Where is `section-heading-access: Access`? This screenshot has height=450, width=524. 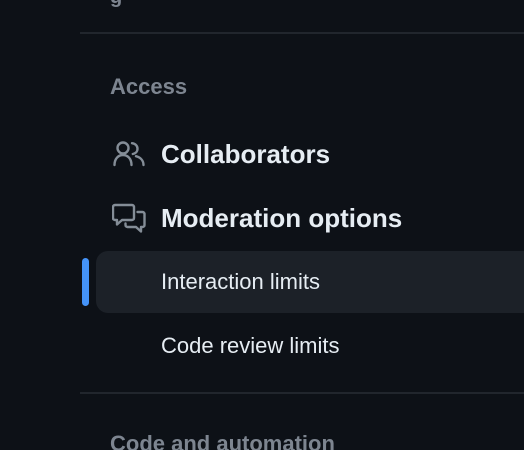 section-heading-access: Access is located at coordinates (149, 86).